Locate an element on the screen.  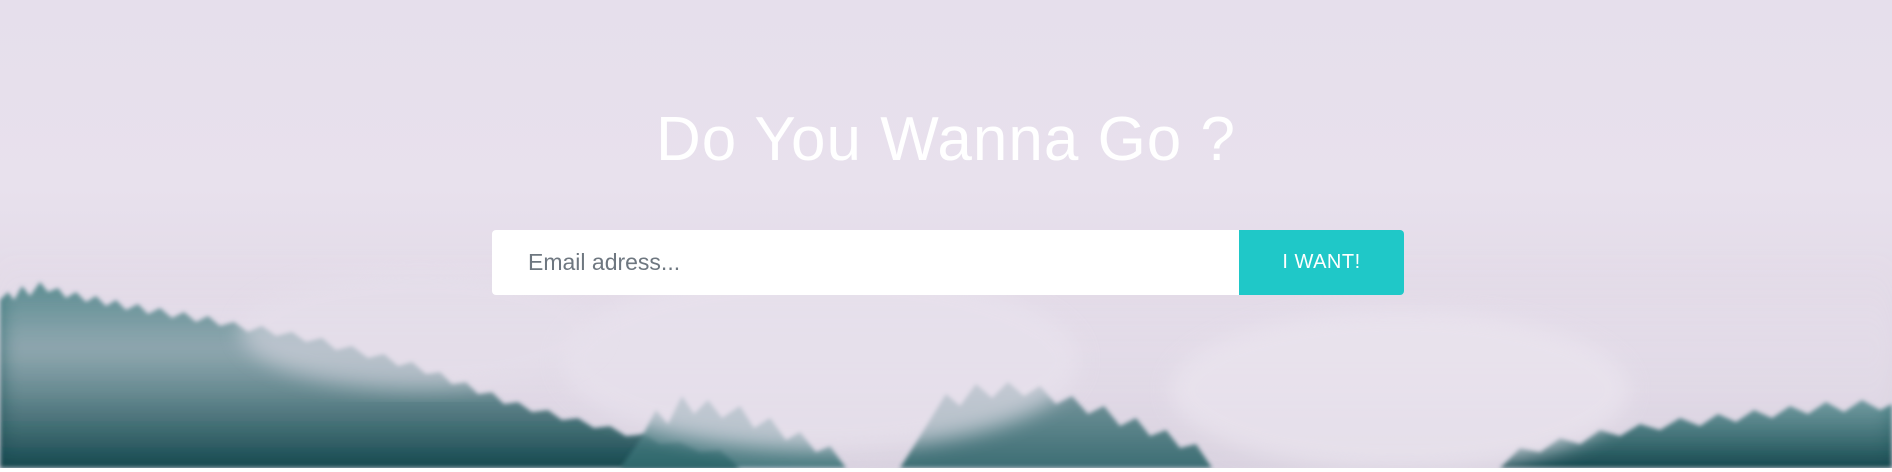
submit-button: I WANT! is located at coordinates (1321, 262).